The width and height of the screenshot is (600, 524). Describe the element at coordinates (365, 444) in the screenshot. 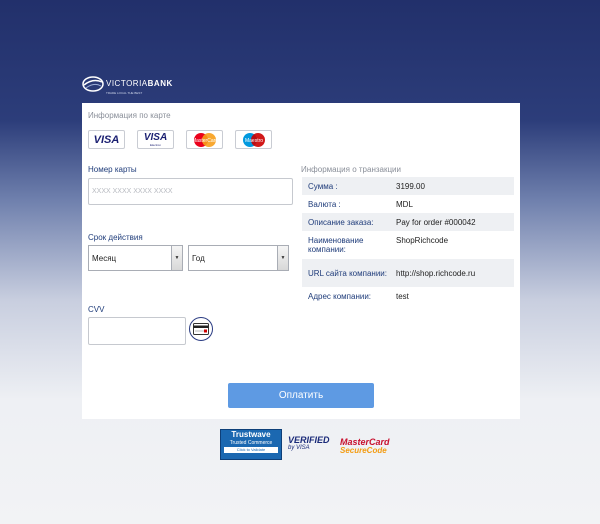

I see `mastercard-securecode-badge: MasterCard SecureCode` at that location.